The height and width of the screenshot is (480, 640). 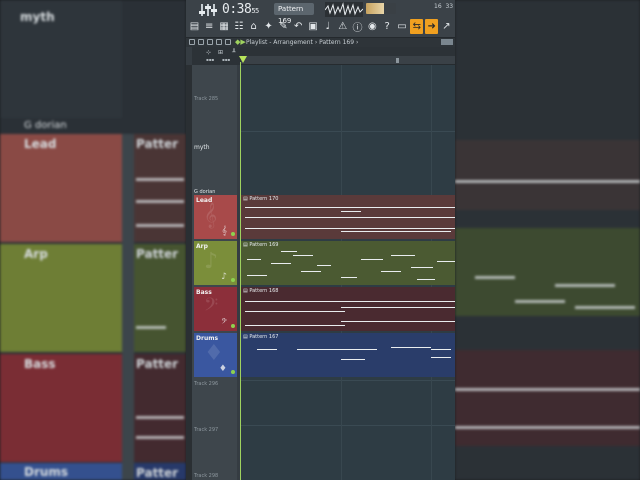 I want to click on save-icon: ▣, so click(x=313, y=26).